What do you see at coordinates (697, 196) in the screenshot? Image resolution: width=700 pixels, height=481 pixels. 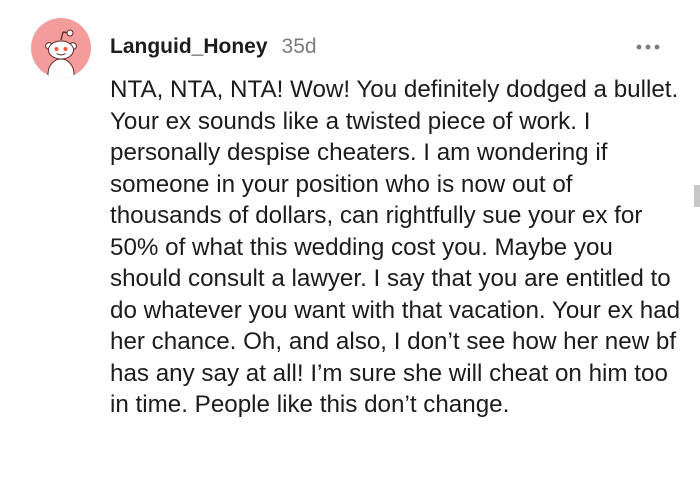 I see `scrollbar` at bounding box center [697, 196].